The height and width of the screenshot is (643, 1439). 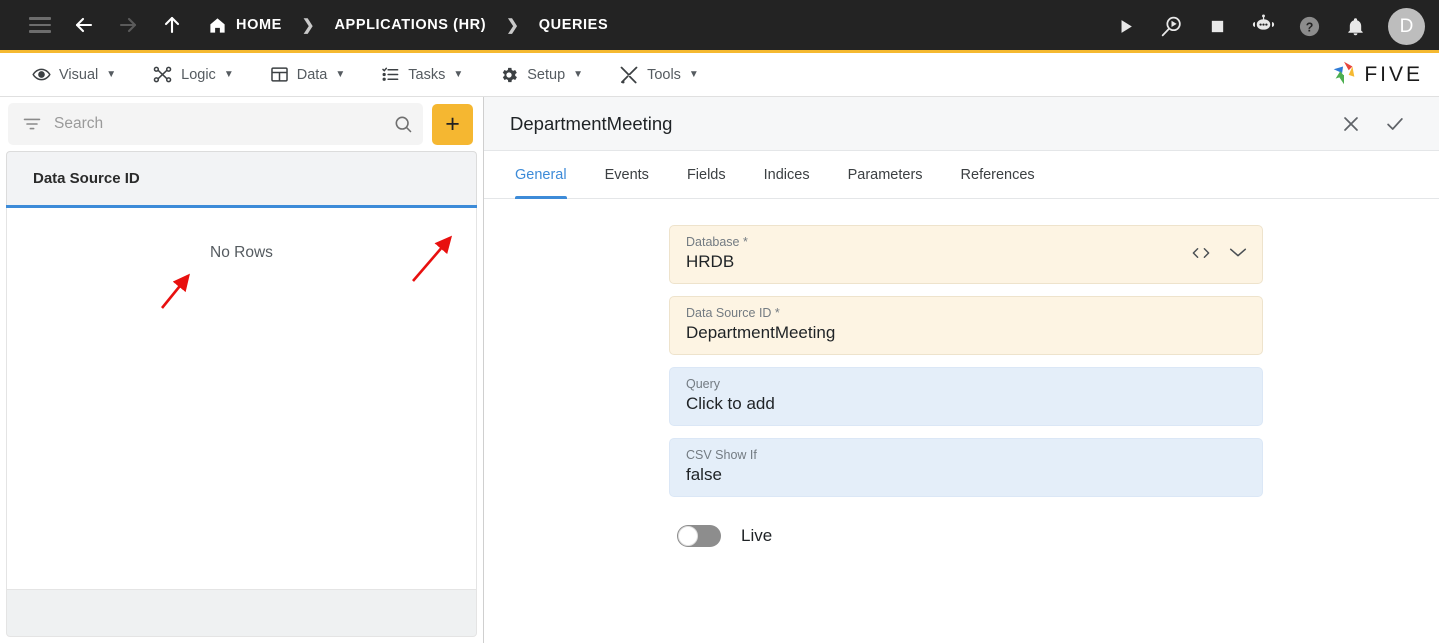 I want to click on column-header-data-source-id: Data Source ID, so click(x=86, y=178).